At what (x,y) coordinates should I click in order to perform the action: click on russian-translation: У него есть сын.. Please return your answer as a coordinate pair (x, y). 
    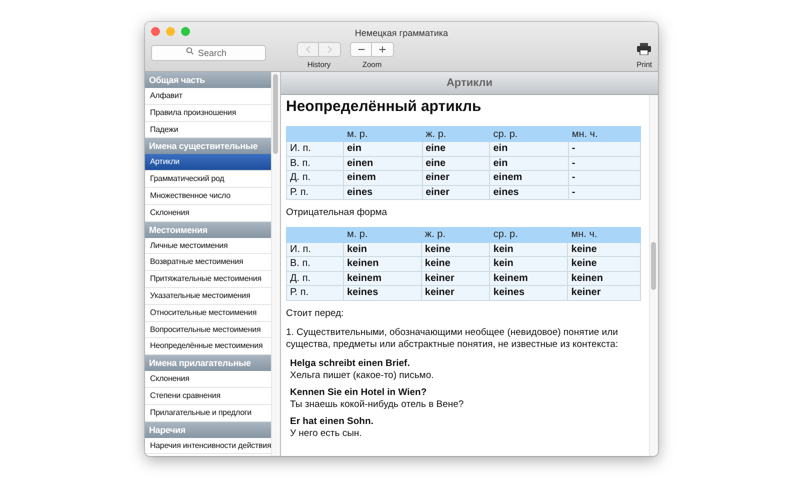
    Looking at the image, I should click on (326, 433).